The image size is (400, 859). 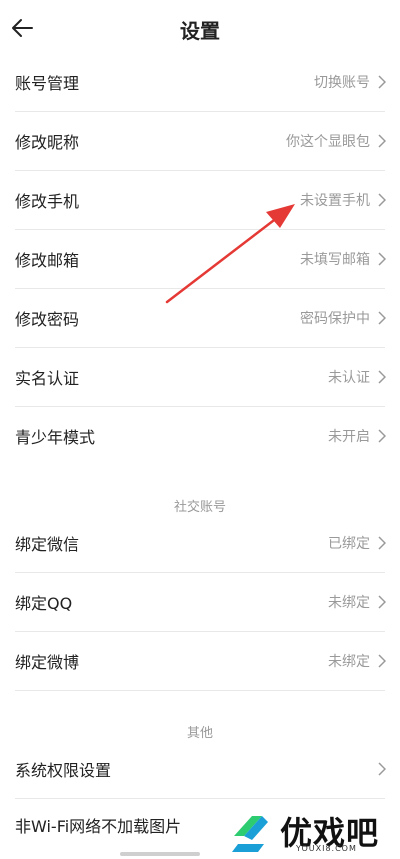 What do you see at coordinates (335, 201) in the screenshot?
I see `row-value: 未设置手机` at bounding box center [335, 201].